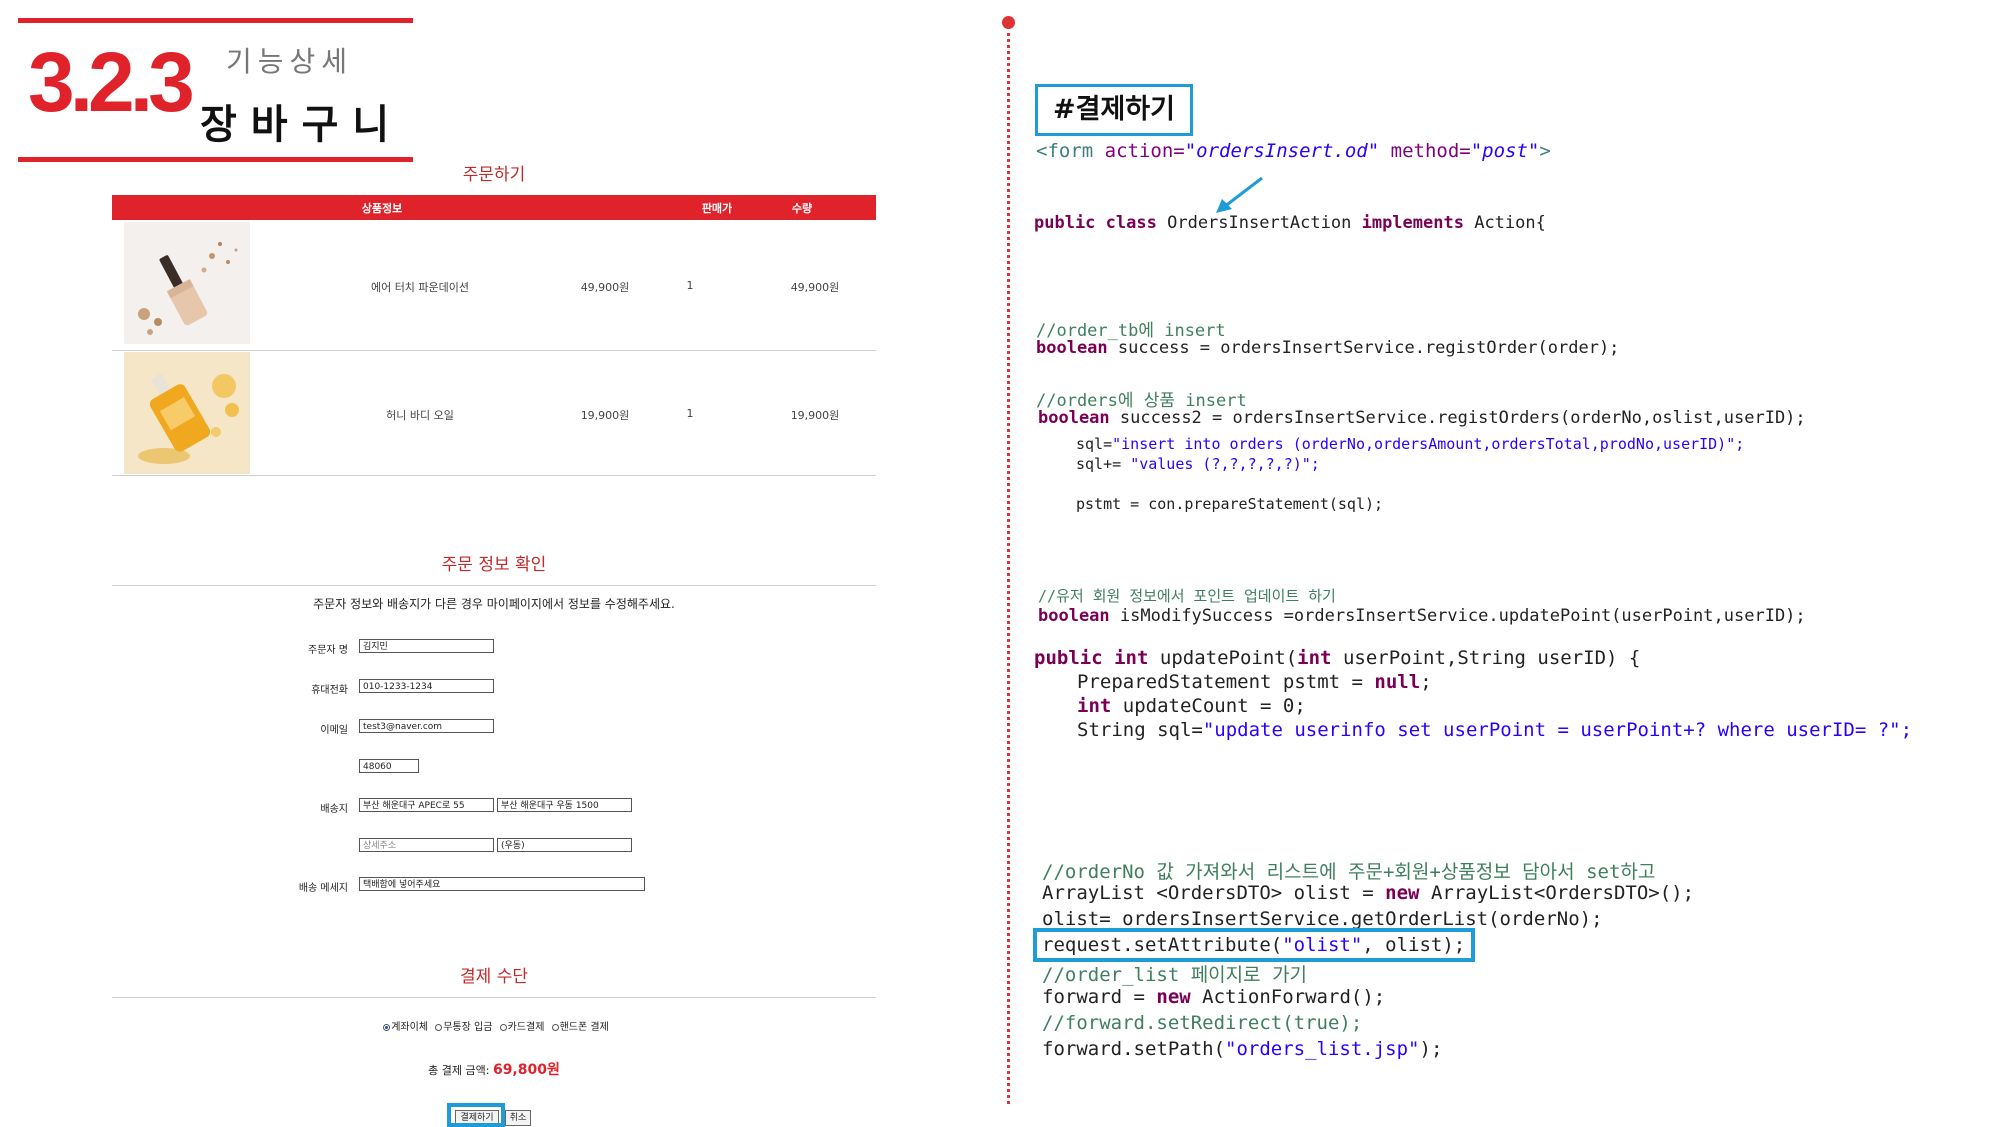  What do you see at coordinates (1226, 682) in the screenshot?
I see `code-token: PreparedStatement pstmt =` at bounding box center [1226, 682].